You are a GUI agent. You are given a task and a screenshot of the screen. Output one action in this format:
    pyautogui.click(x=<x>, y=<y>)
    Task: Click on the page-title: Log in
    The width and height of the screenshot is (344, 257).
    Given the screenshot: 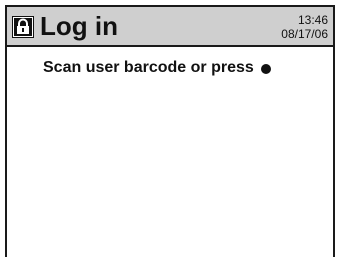 What is the action you would take?
    pyautogui.click(x=79, y=26)
    